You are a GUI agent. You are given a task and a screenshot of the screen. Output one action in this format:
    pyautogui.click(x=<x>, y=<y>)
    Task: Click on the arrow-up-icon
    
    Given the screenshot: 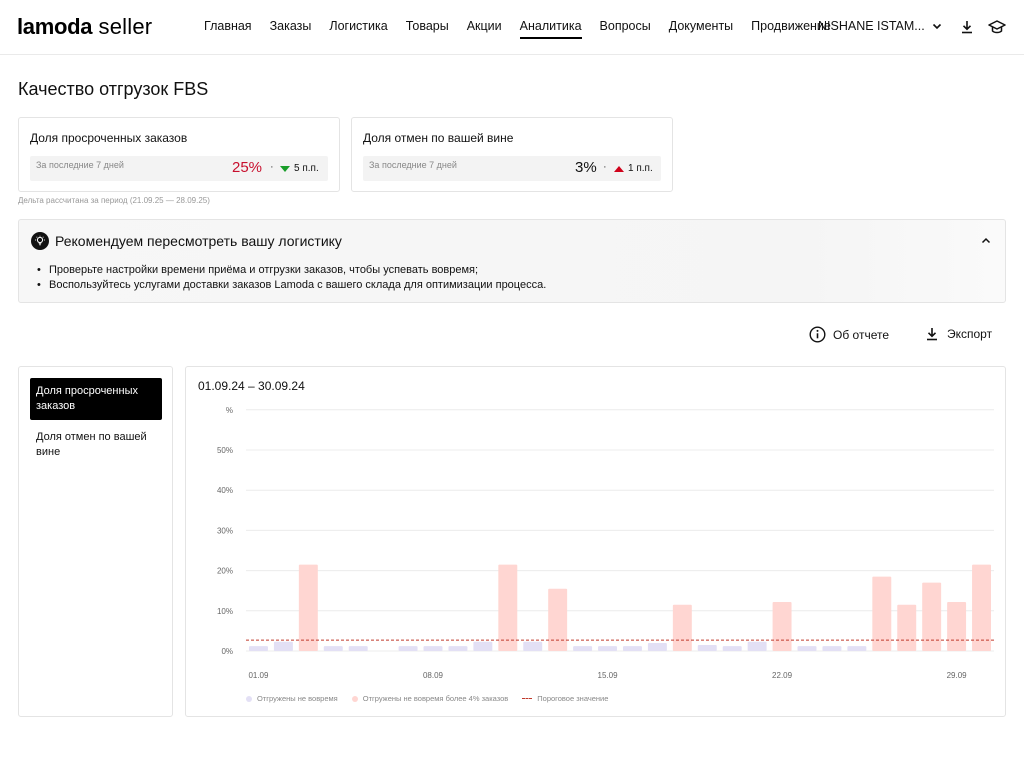 What is the action you would take?
    pyautogui.click(x=619, y=168)
    